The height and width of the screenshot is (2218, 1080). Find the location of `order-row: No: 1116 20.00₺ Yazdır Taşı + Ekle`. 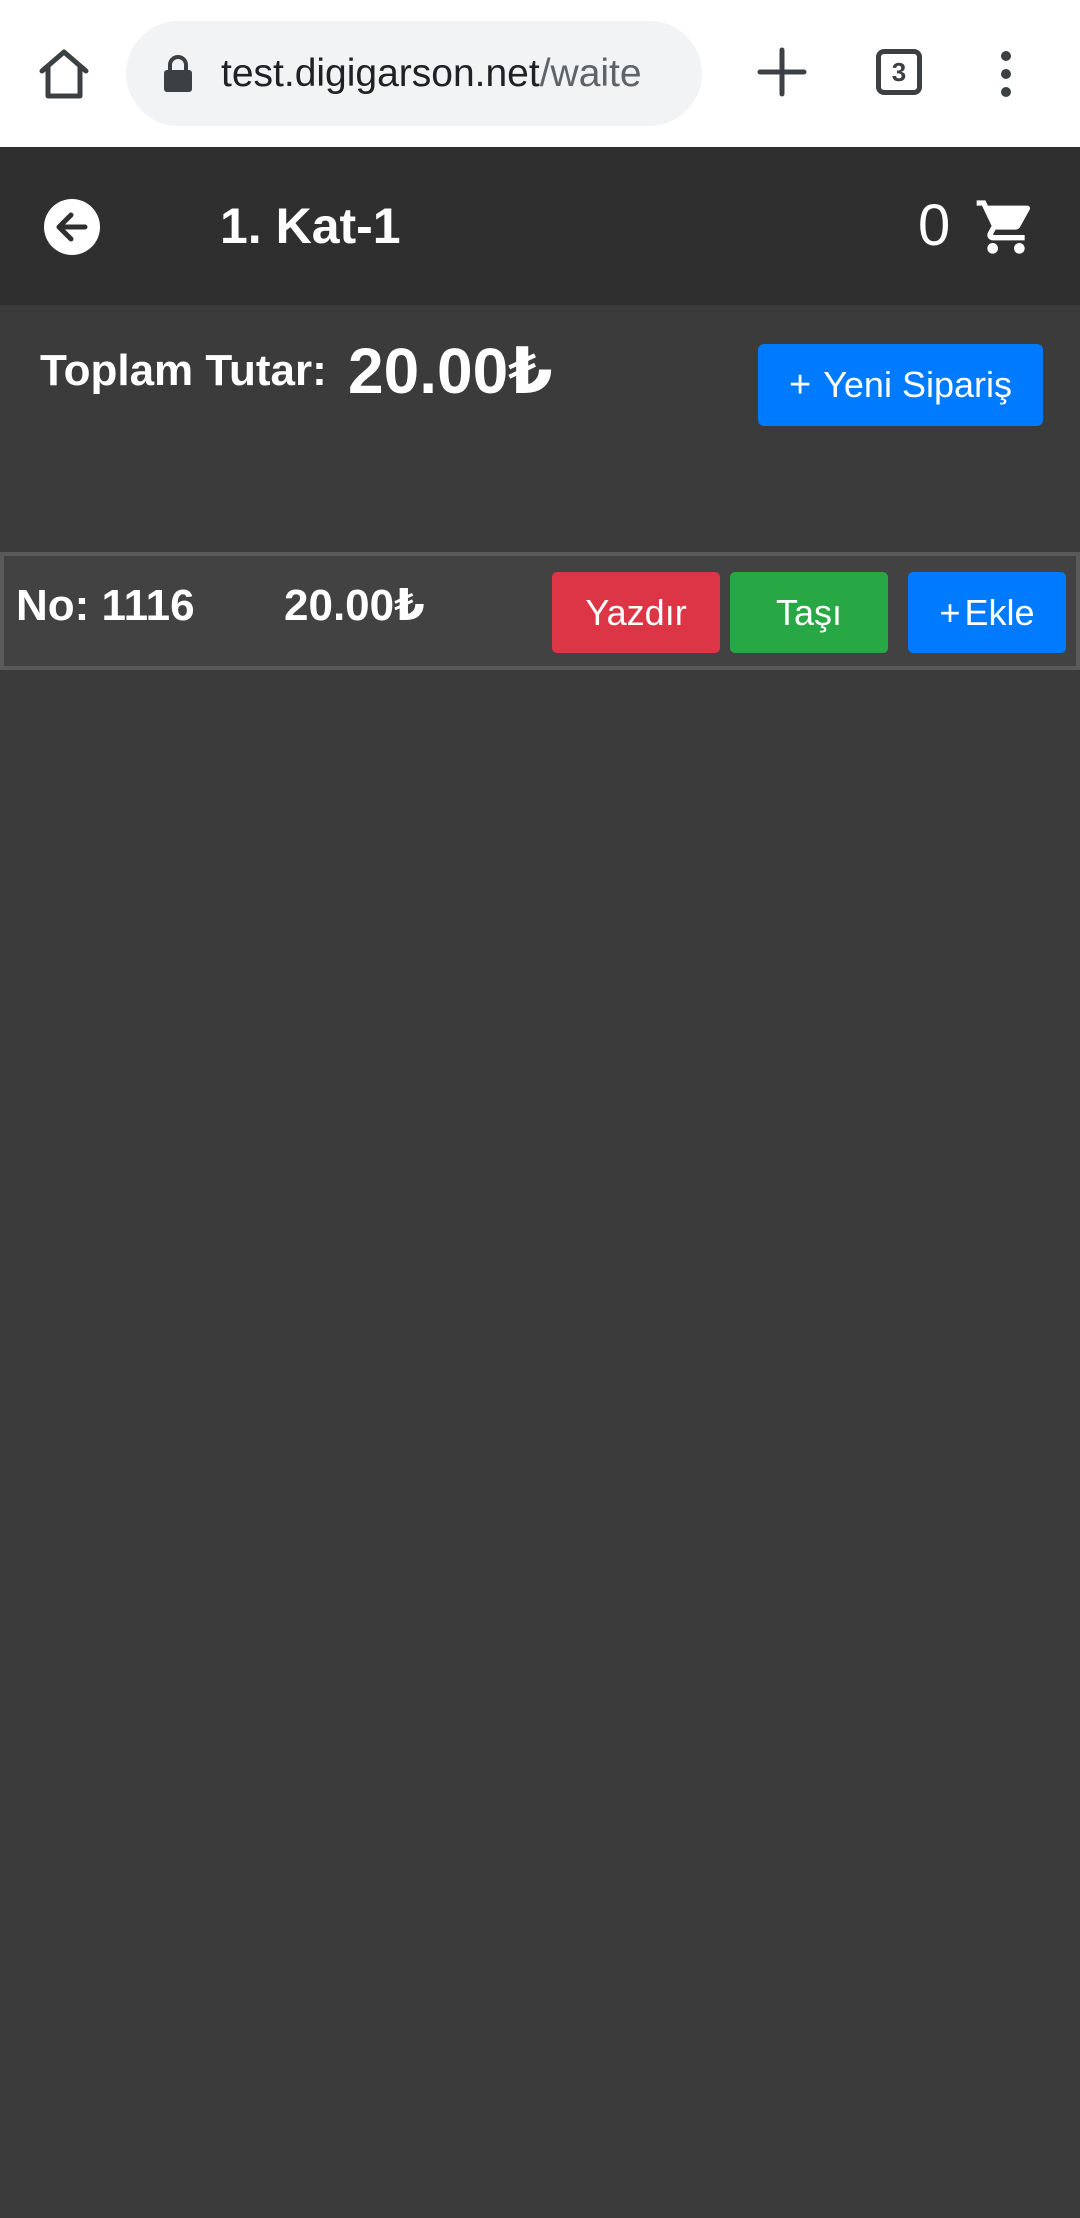

order-row: No: 1116 20.00₺ Yazdır Taşı + Ekle is located at coordinates (540, 611).